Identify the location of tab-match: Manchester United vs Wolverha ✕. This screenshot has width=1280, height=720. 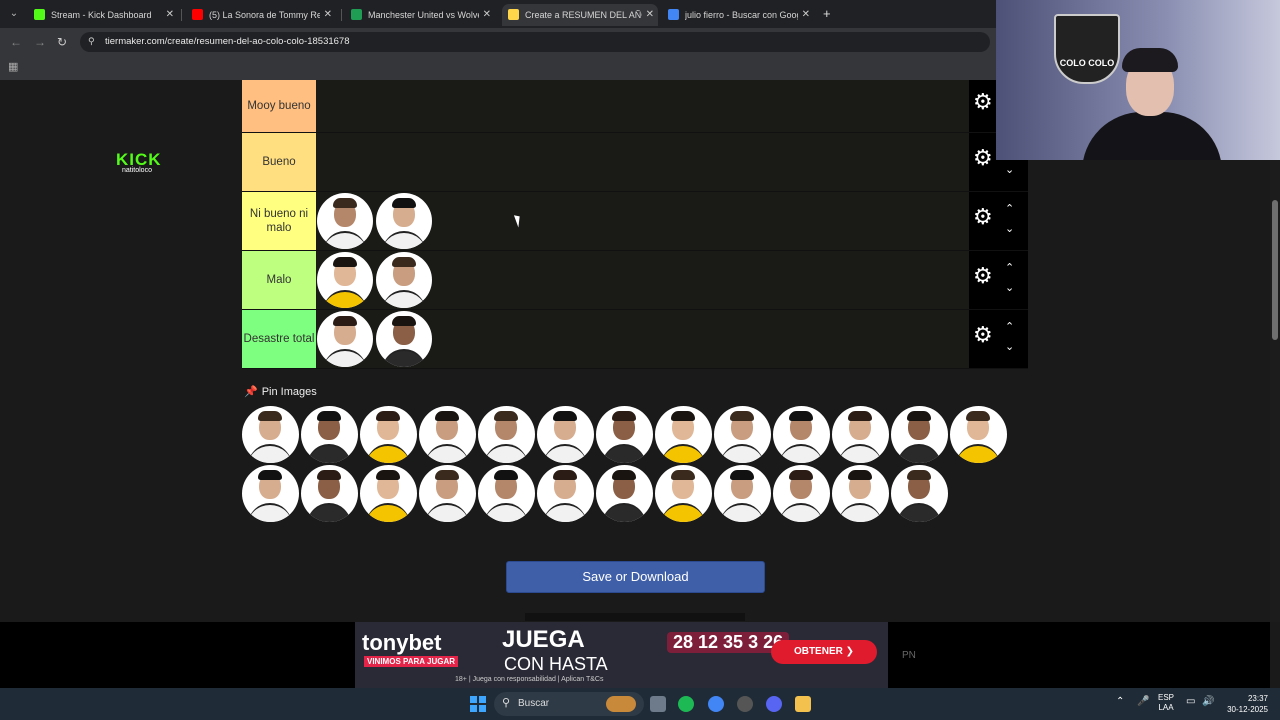
(420, 15).